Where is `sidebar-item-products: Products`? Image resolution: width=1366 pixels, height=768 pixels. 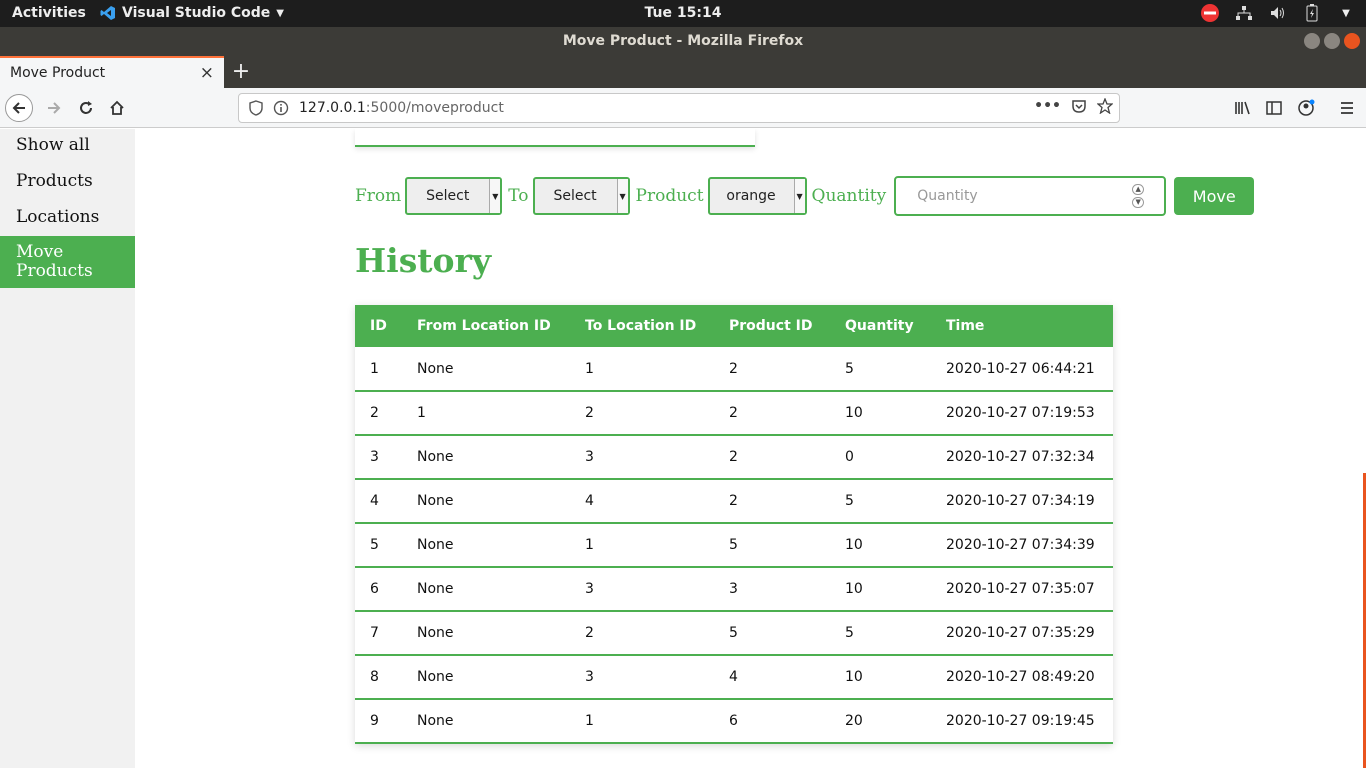
sidebar-item-products: Products is located at coordinates (67, 179).